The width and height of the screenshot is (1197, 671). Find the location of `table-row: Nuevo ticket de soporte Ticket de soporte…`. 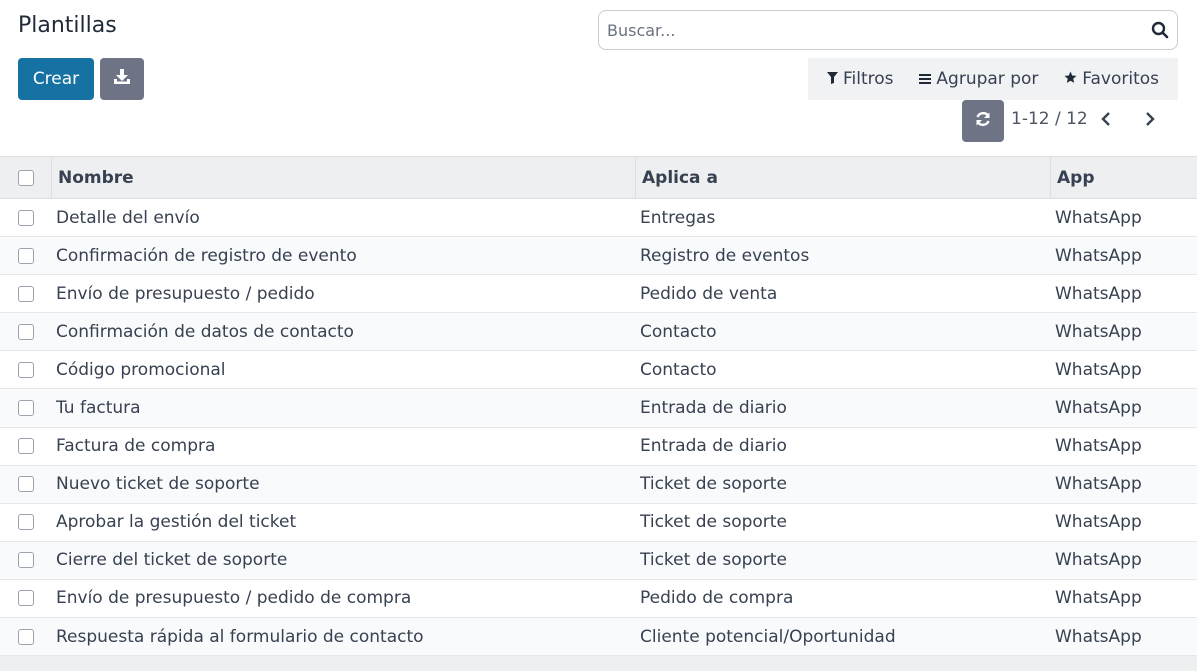

table-row: Nuevo ticket de soporte Ticket de soporte… is located at coordinates (598, 484).